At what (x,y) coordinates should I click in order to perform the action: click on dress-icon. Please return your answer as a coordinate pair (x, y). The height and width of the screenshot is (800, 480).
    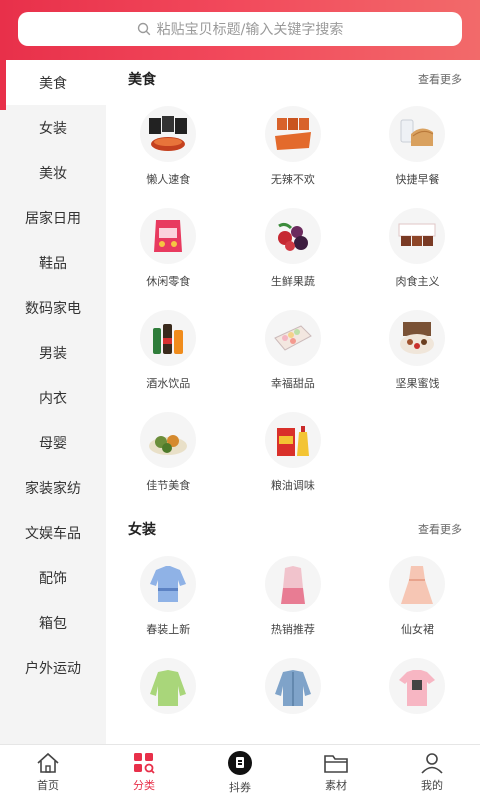
    Looking at the image, I should click on (417, 584).